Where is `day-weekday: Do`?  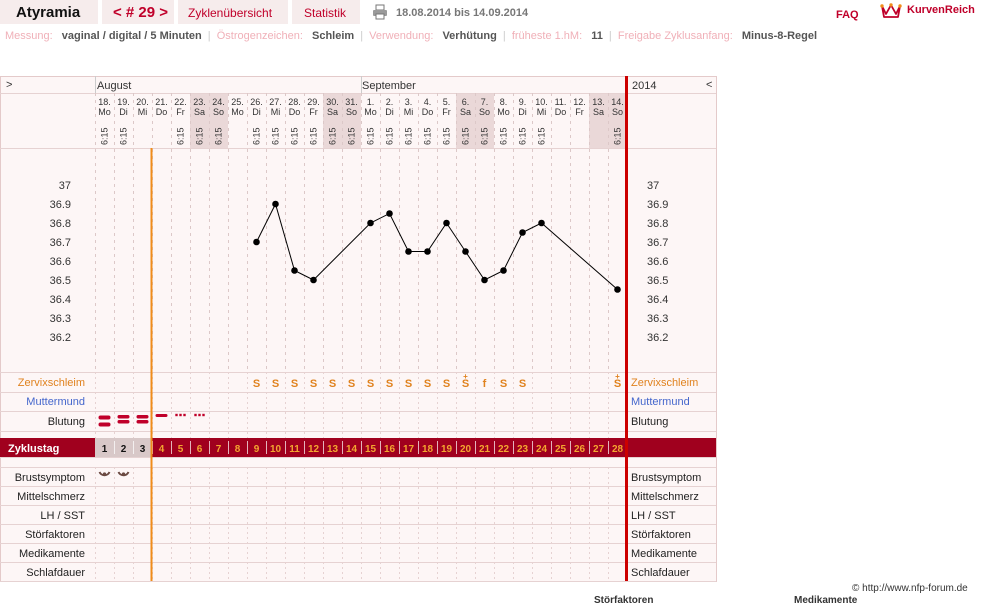
day-weekday: Do is located at coordinates (162, 112).